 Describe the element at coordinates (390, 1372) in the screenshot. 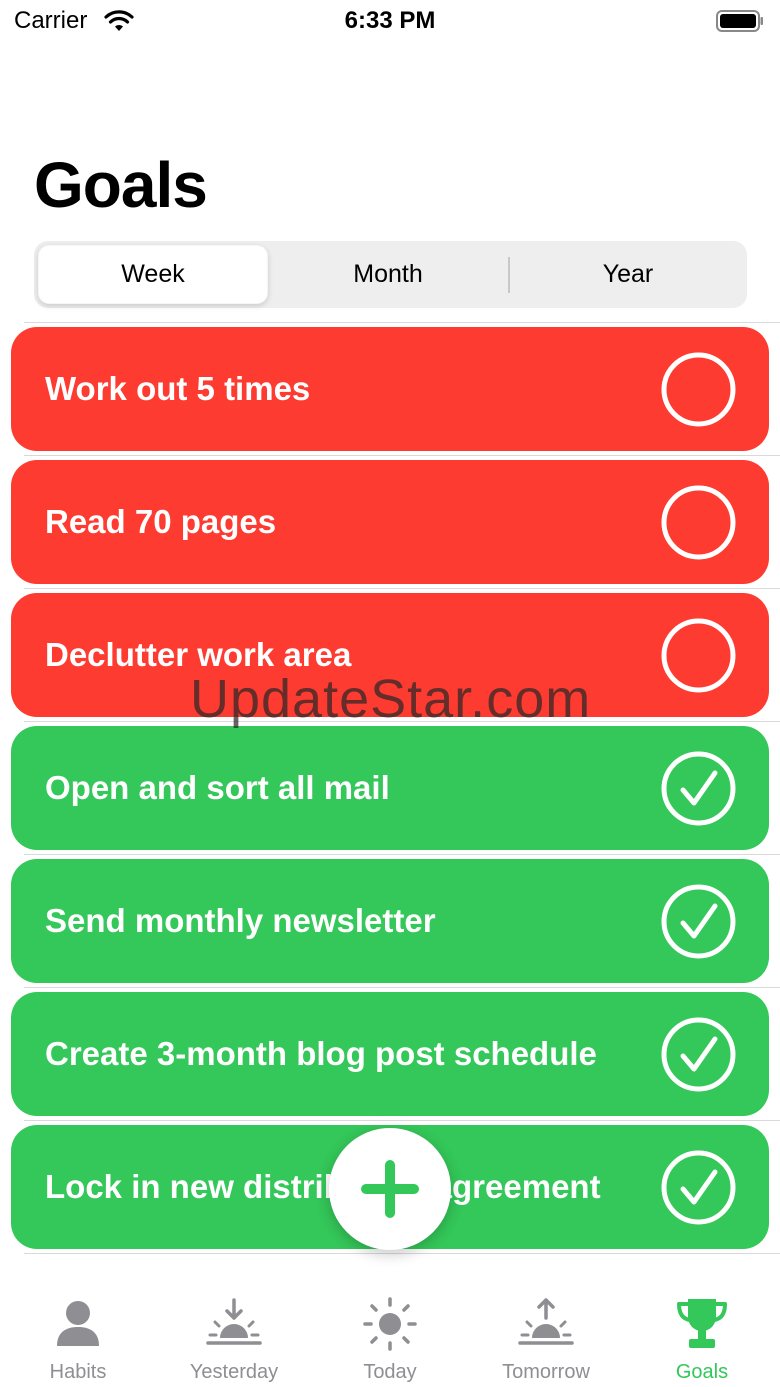

I see `tab-label: Today` at that location.